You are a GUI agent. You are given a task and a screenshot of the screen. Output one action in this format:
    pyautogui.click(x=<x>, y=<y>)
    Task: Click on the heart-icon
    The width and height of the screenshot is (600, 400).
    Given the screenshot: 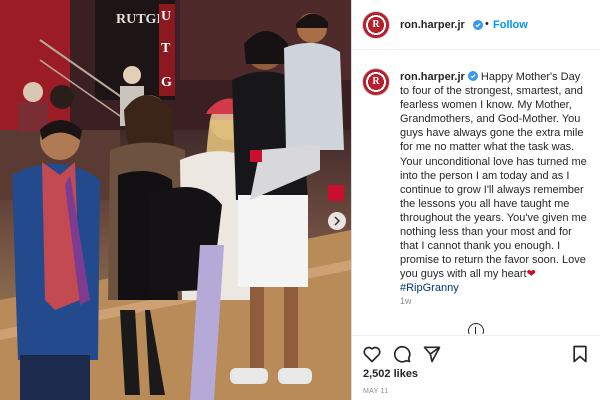 What is the action you would take?
    pyautogui.click(x=372, y=354)
    